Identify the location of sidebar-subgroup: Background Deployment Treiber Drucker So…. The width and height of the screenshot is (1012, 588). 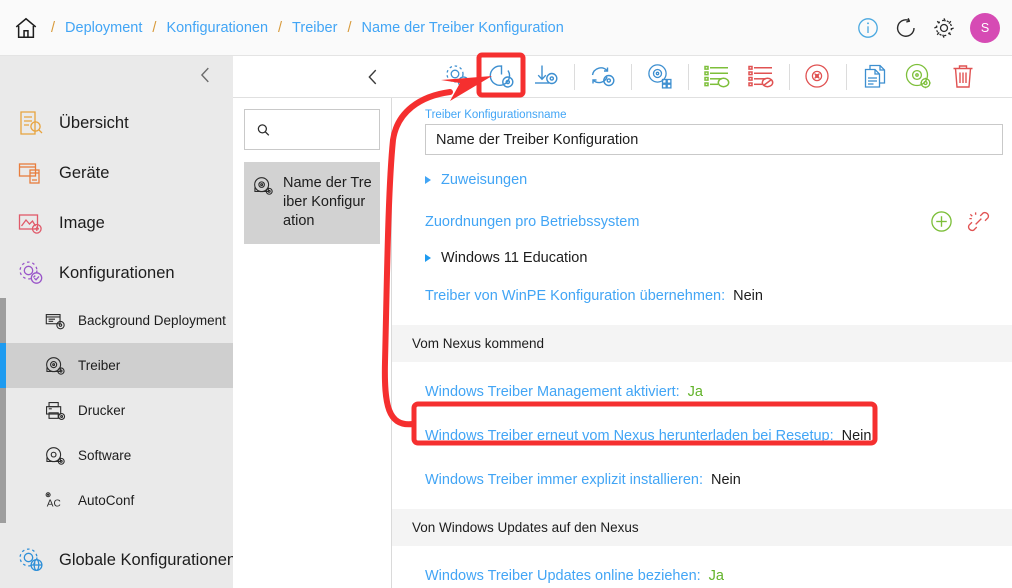
(116, 410).